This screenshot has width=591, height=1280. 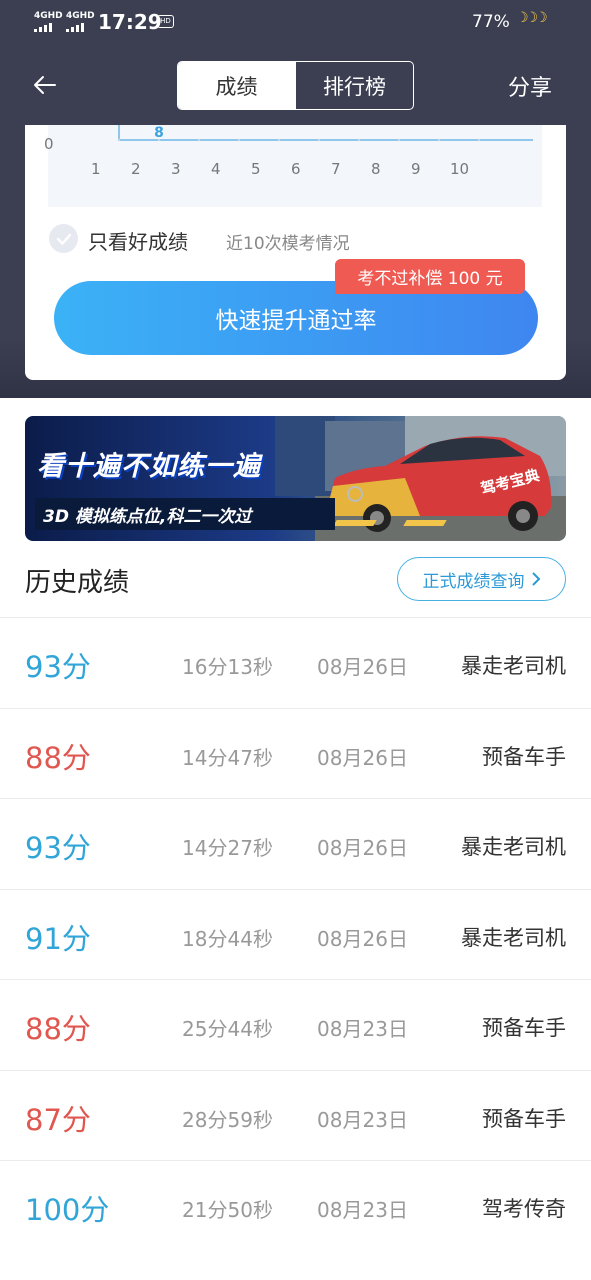 What do you see at coordinates (295, 1024) in the screenshot?
I see `history-row: 88分 25分44秒 08月23日 预备车手` at bounding box center [295, 1024].